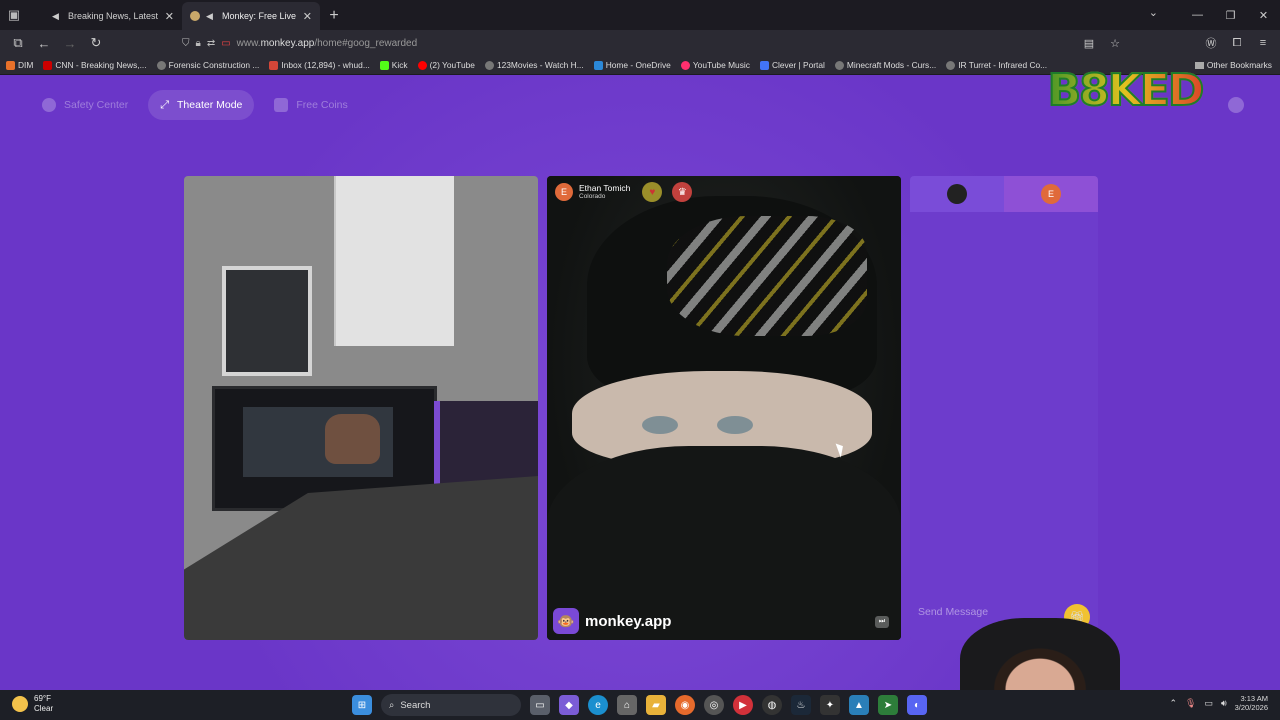 This screenshot has width=1280, height=720. What do you see at coordinates (1251, 703) in the screenshot?
I see `clock: 3:13 AM 3/20/2026` at bounding box center [1251, 703].